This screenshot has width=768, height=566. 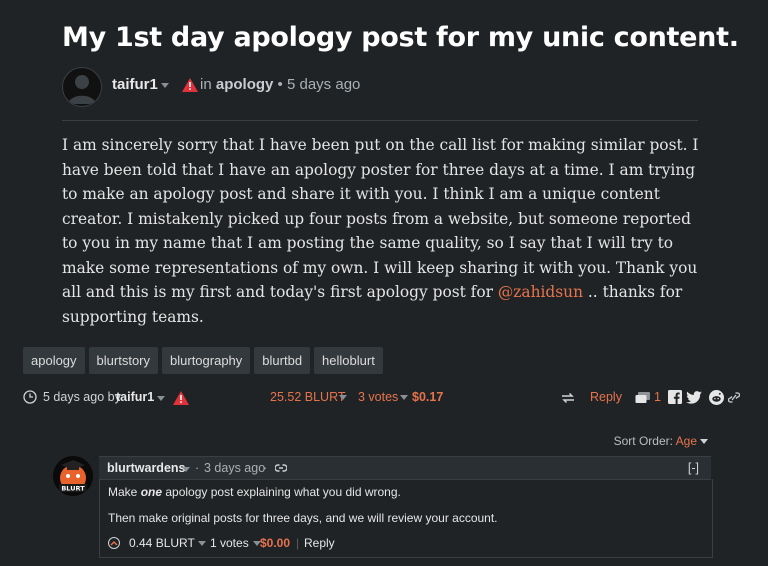 What do you see at coordinates (146, 468) in the screenshot?
I see `commenter-link: blurtwardens` at bounding box center [146, 468].